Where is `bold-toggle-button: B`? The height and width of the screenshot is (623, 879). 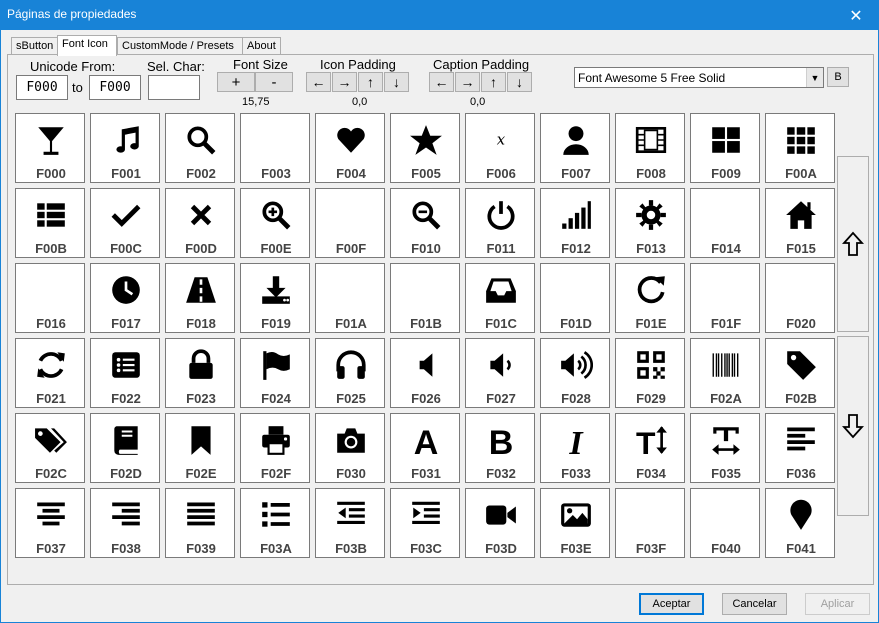 bold-toggle-button: B is located at coordinates (838, 77).